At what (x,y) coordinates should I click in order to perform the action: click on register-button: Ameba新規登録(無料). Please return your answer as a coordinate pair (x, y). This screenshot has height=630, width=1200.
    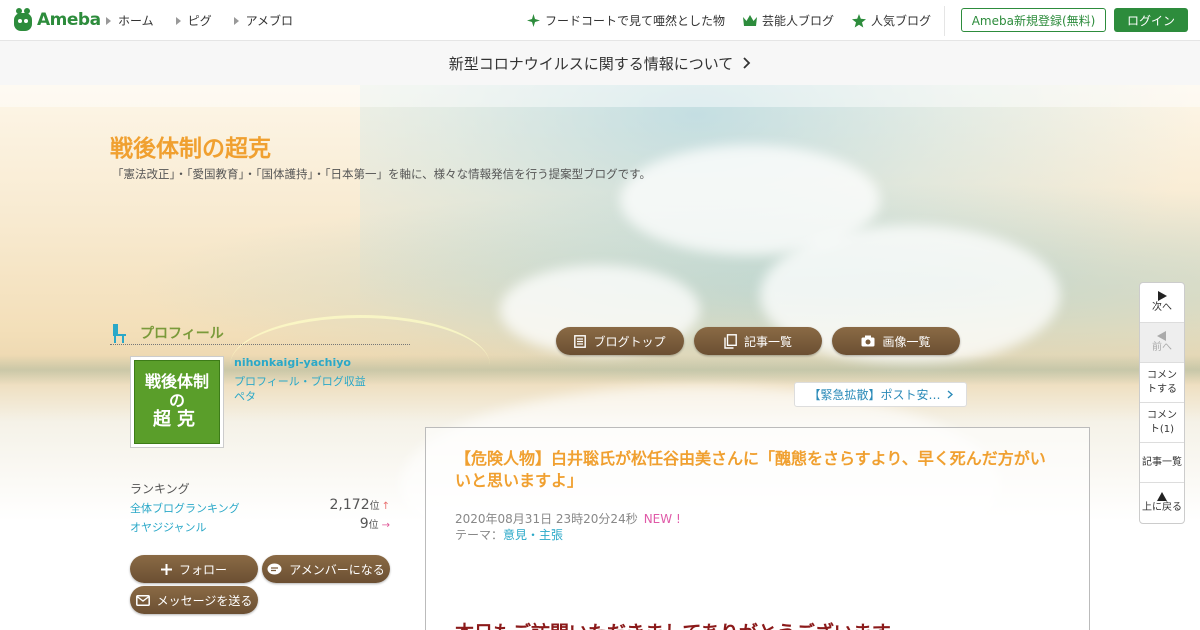
    Looking at the image, I should click on (1033, 20).